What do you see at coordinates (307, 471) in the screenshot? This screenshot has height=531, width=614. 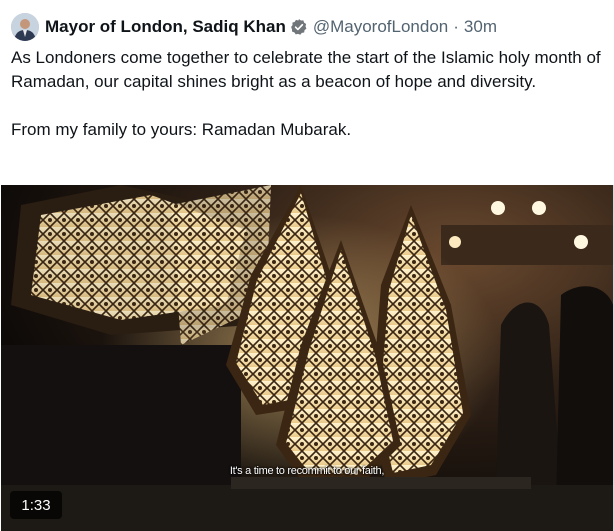 I see `video-caption: It's a time to recommit to our faith,` at bounding box center [307, 471].